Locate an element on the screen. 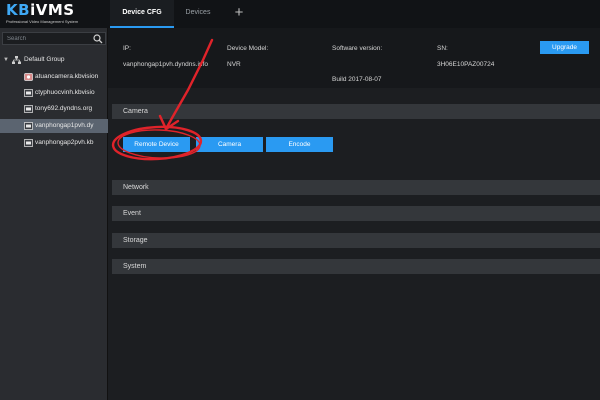  tree-group-default: ▼ Default Group is located at coordinates (54, 60).